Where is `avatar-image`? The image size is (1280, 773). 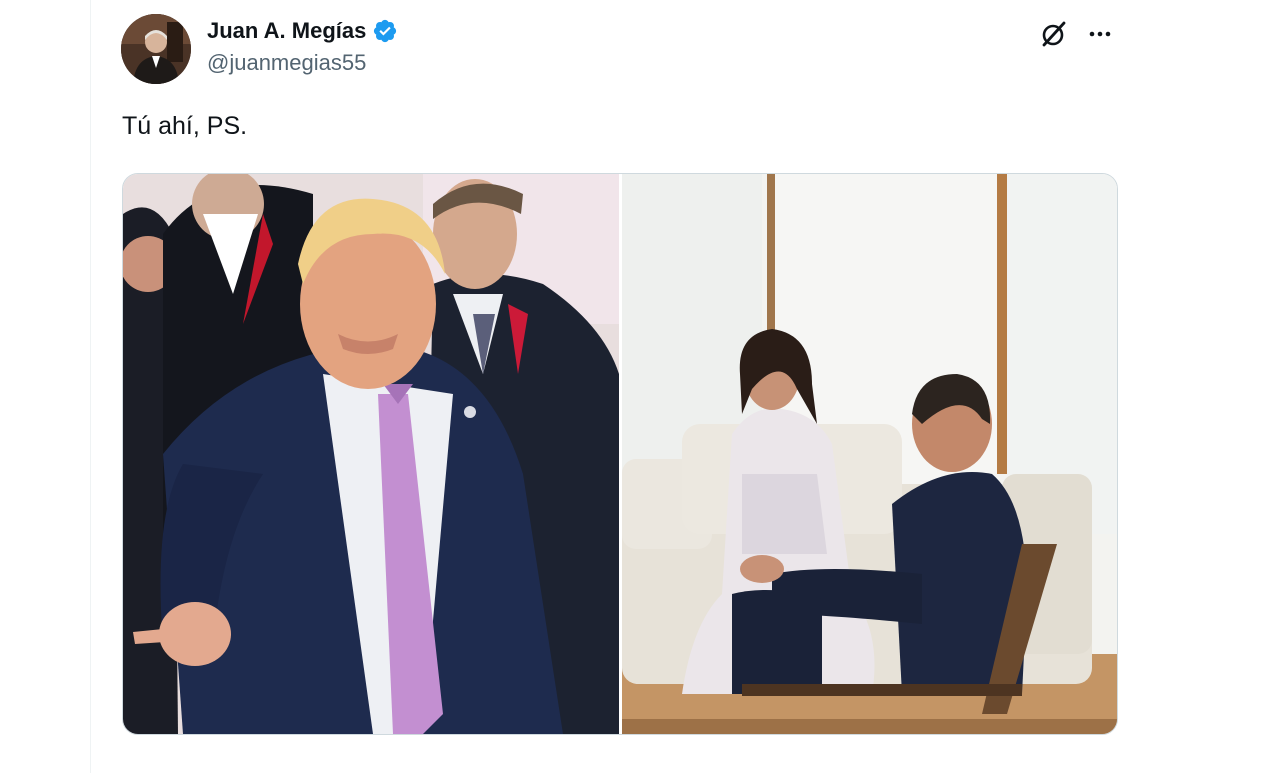
avatar-image is located at coordinates (156, 49).